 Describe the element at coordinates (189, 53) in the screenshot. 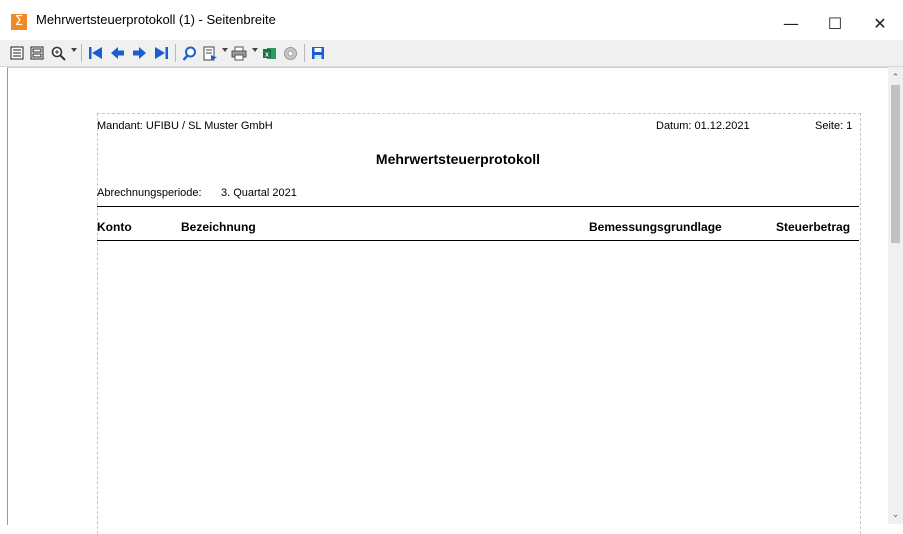

I see `search-icon` at that location.